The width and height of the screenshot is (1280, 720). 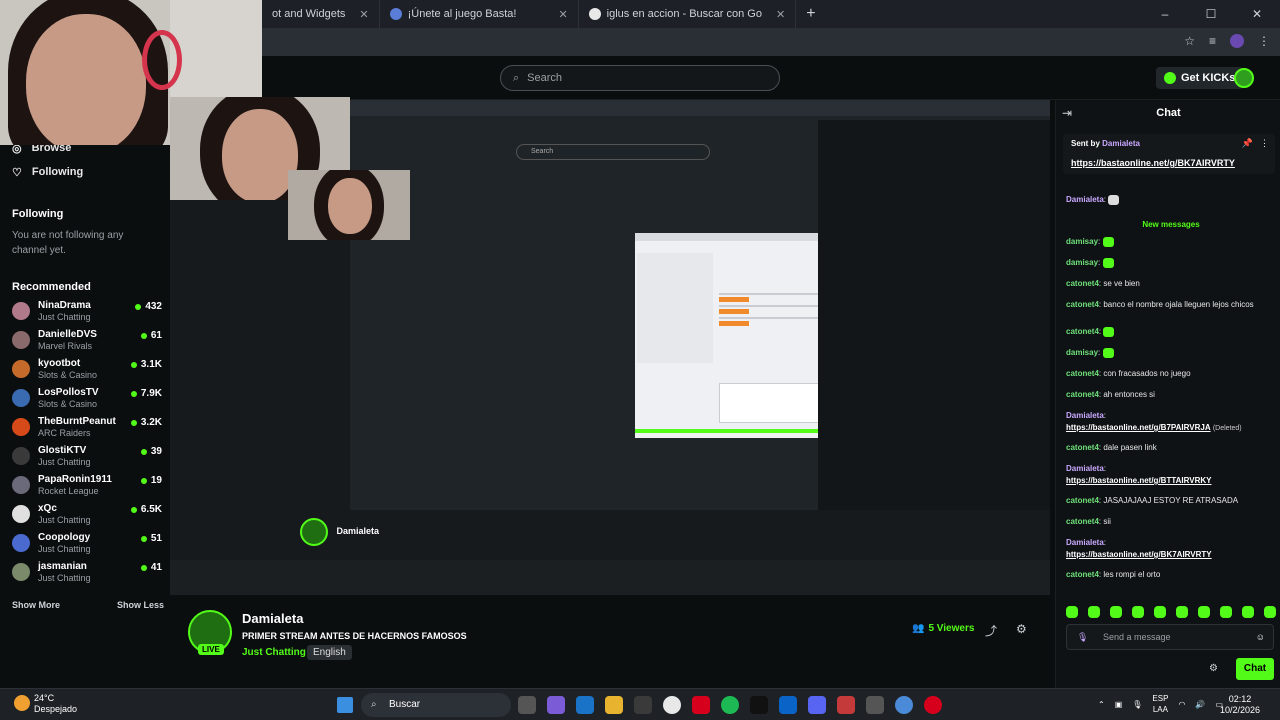 I want to click on close-window-button: ✕, so click(x=1257, y=14).